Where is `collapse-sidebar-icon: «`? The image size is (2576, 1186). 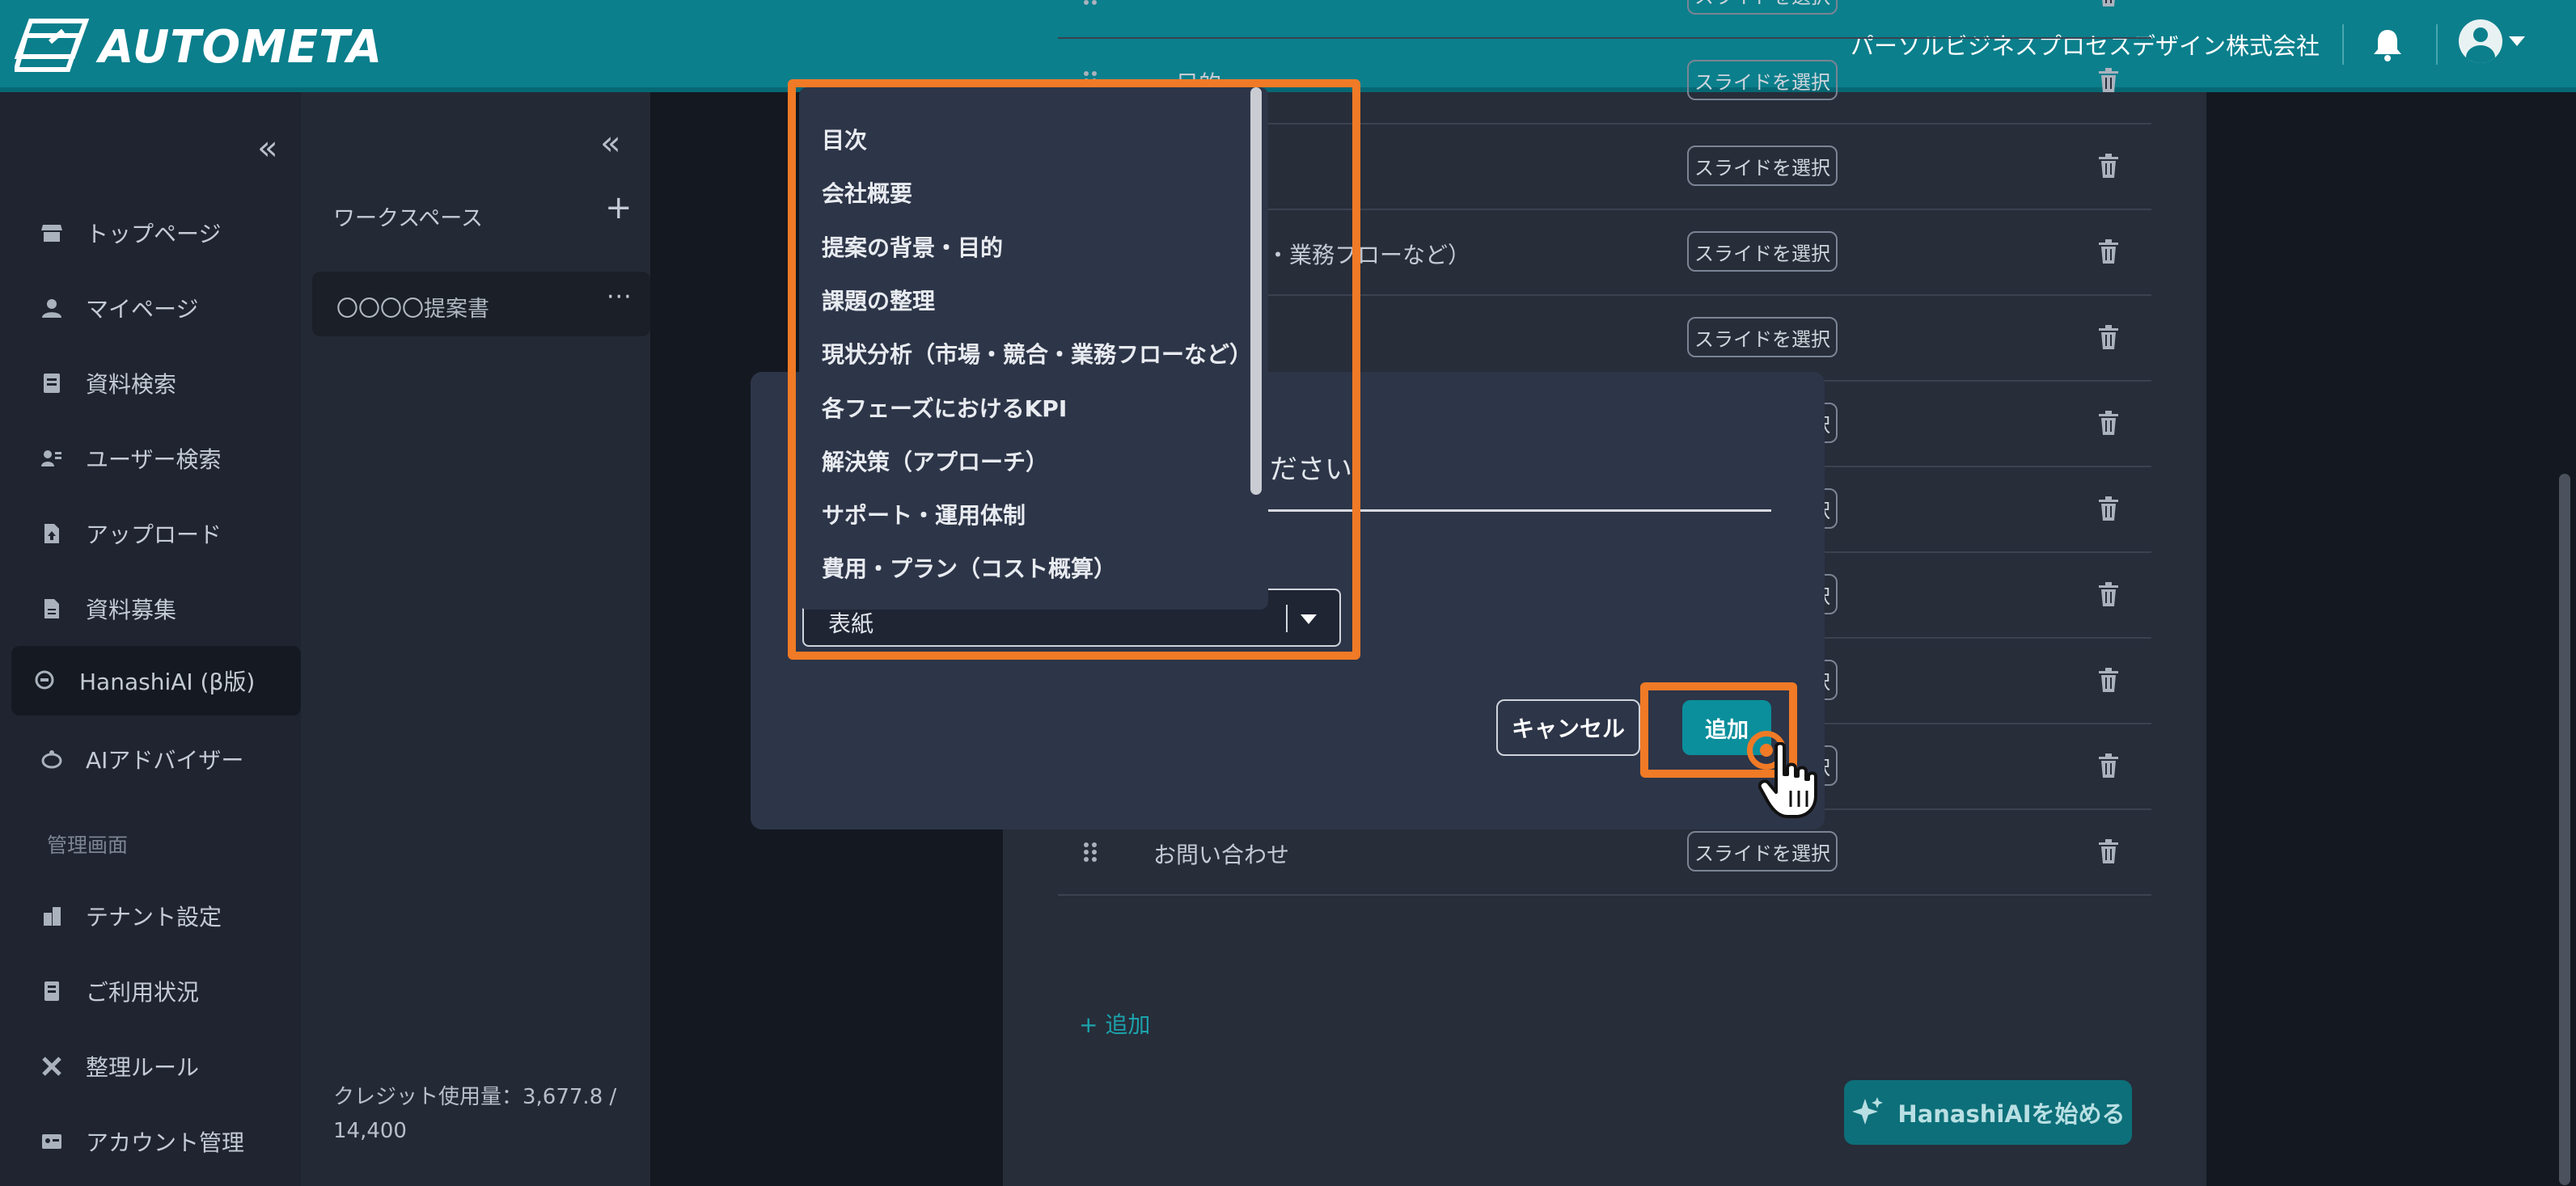
collapse-sidebar-icon: « is located at coordinates (267, 147).